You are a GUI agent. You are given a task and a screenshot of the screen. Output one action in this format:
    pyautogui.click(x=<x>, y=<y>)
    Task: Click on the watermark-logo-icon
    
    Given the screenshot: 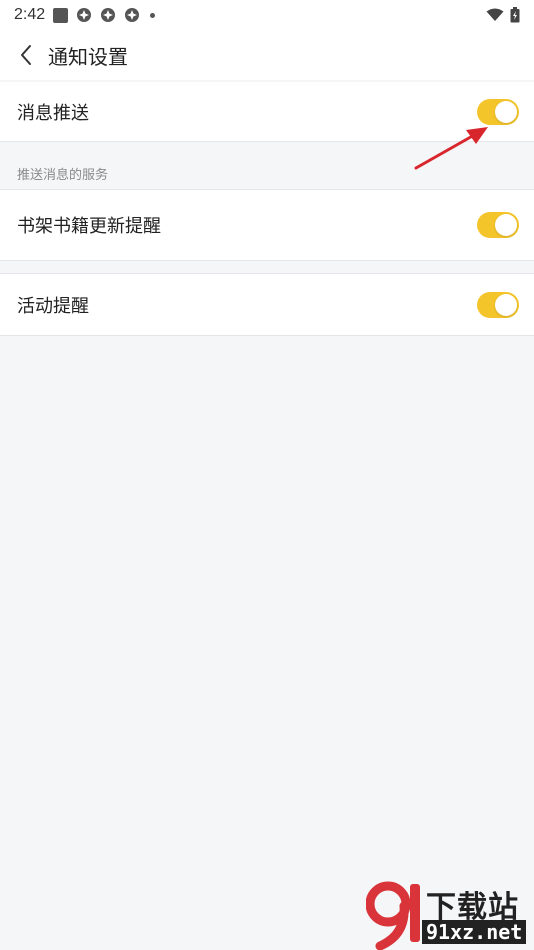 What is the action you would take?
    pyautogui.click(x=393, y=915)
    